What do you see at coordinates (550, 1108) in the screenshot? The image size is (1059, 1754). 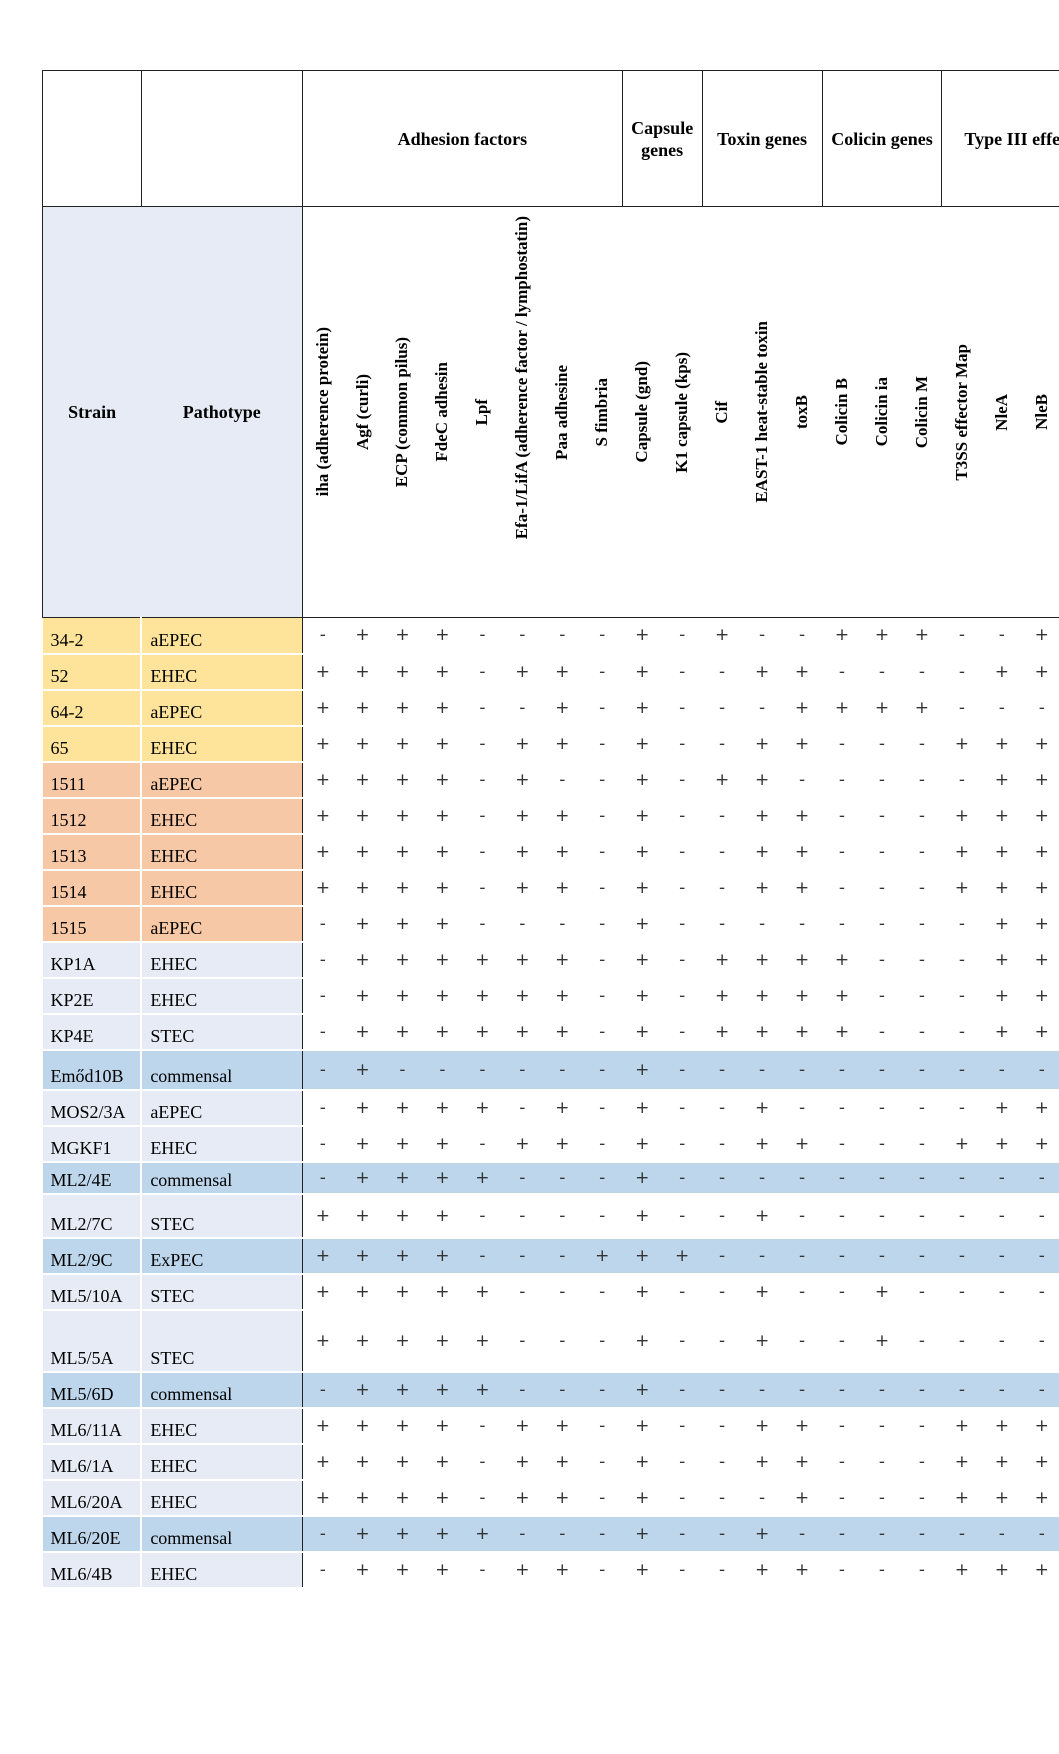 I see `table-row: MOS2/3AaEPEC-++++-+-+--+-----+++` at bounding box center [550, 1108].